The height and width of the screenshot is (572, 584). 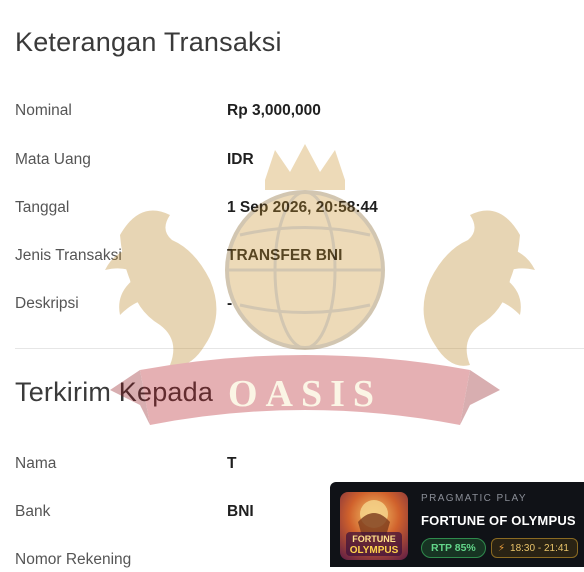 I want to click on game-provider: PRAGMATIC PLAY, so click(x=474, y=498).